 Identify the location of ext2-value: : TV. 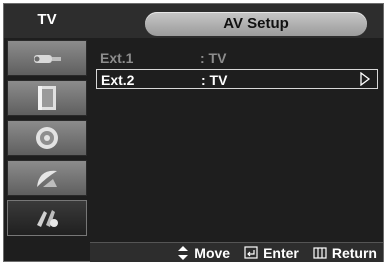
(214, 80).